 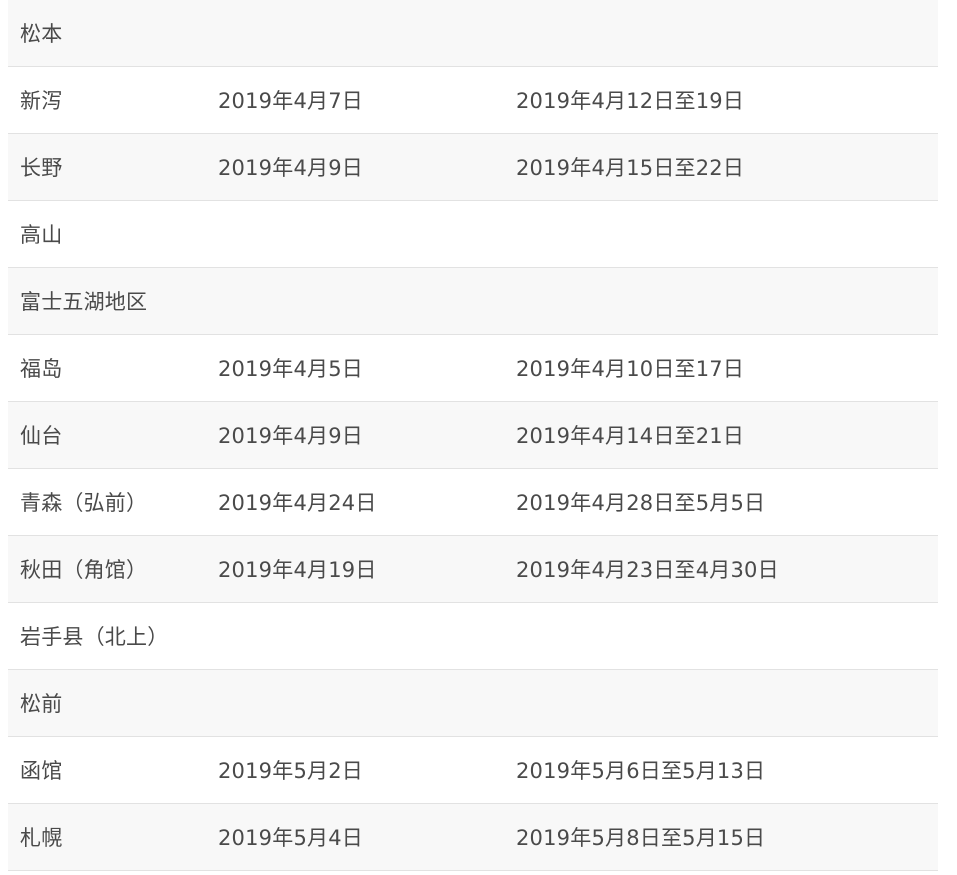 I want to click on full-bloom-cell: 2019年4月10日至17日, so click(x=630, y=369).